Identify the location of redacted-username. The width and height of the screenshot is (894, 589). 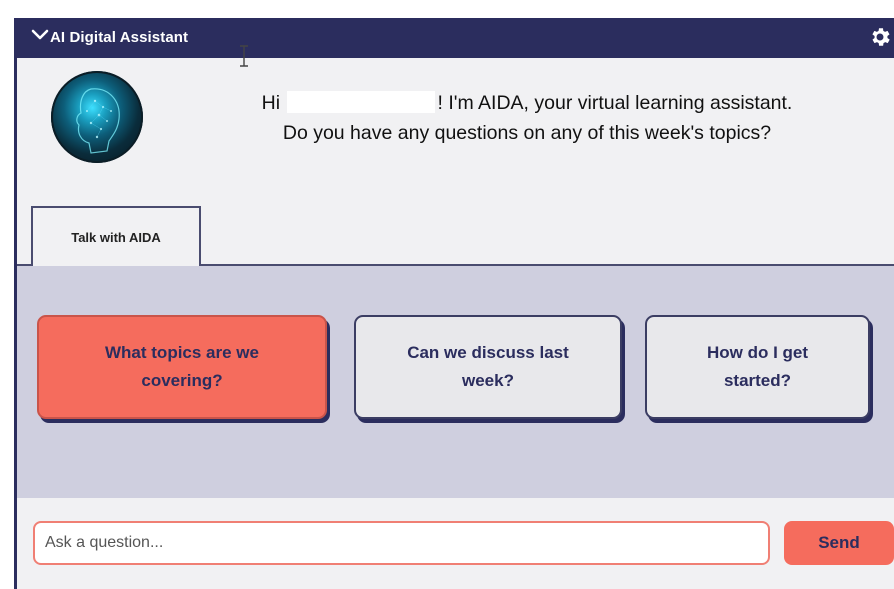
(361, 102).